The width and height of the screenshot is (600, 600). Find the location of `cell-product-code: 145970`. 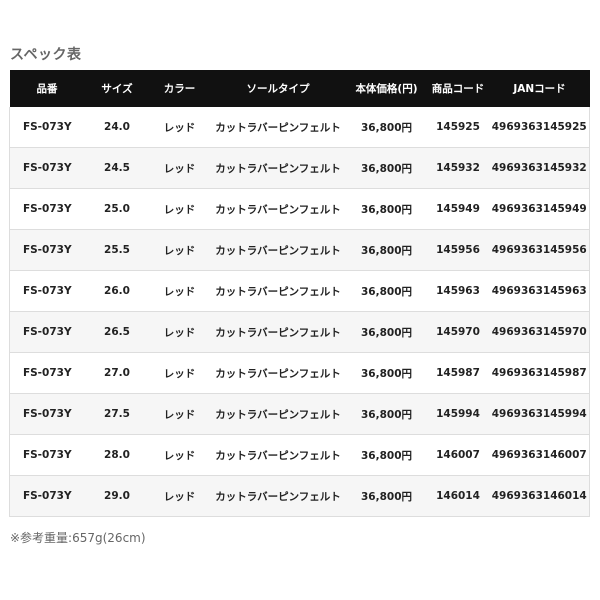

cell-product-code: 145970 is located at coordinates (458, 332).